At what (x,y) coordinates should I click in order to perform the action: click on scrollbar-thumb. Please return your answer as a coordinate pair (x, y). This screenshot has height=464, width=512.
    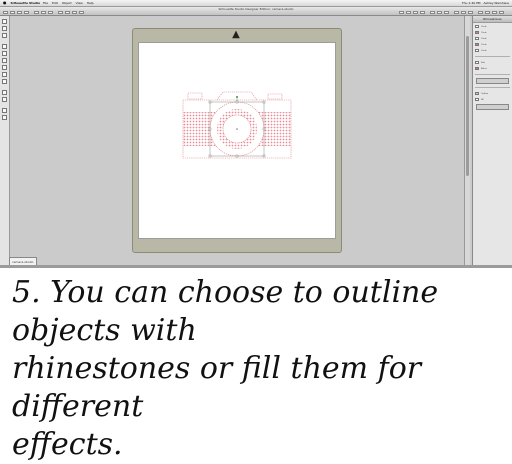
    Looking at the image, I should click on (467, 106).